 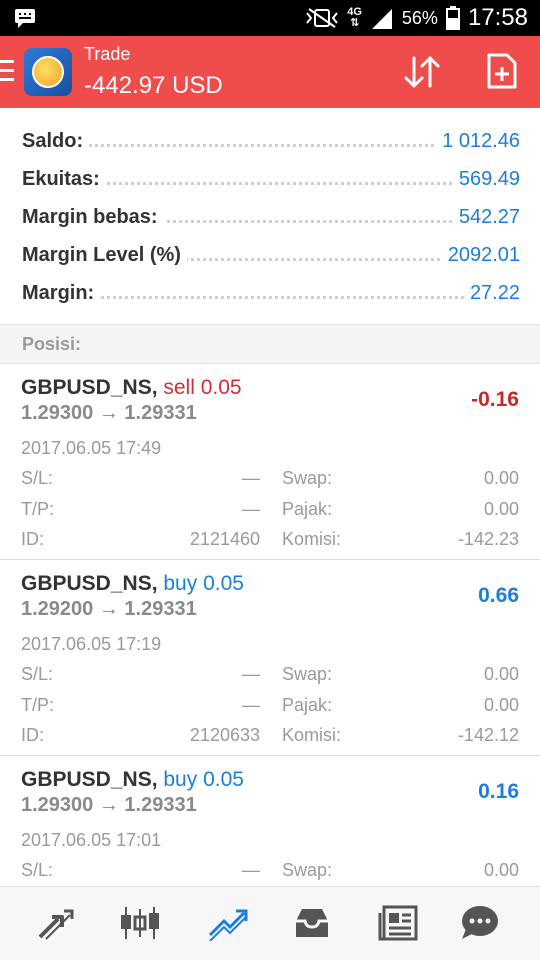 What do you see at coordinates (498, 791) in the screenshot?
I see `position-profit: 0.16` at bounding box center [498, 791].